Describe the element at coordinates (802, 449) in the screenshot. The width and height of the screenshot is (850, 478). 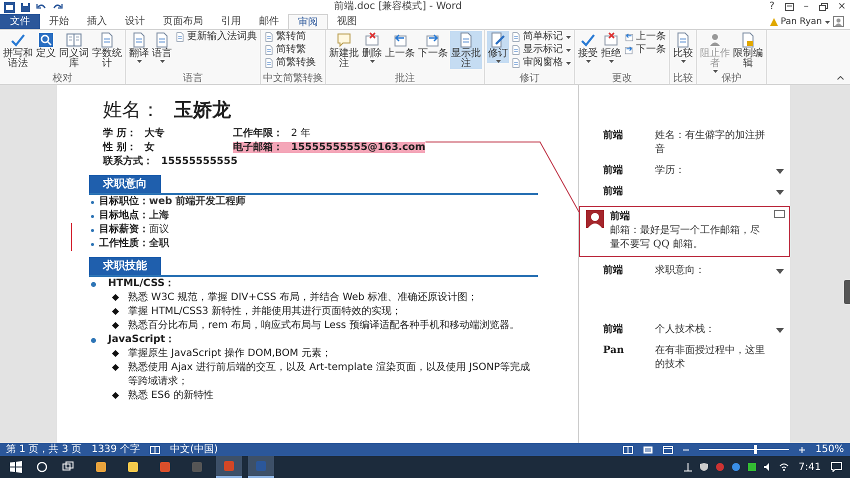
I see `zoom-in-icon` at that location.